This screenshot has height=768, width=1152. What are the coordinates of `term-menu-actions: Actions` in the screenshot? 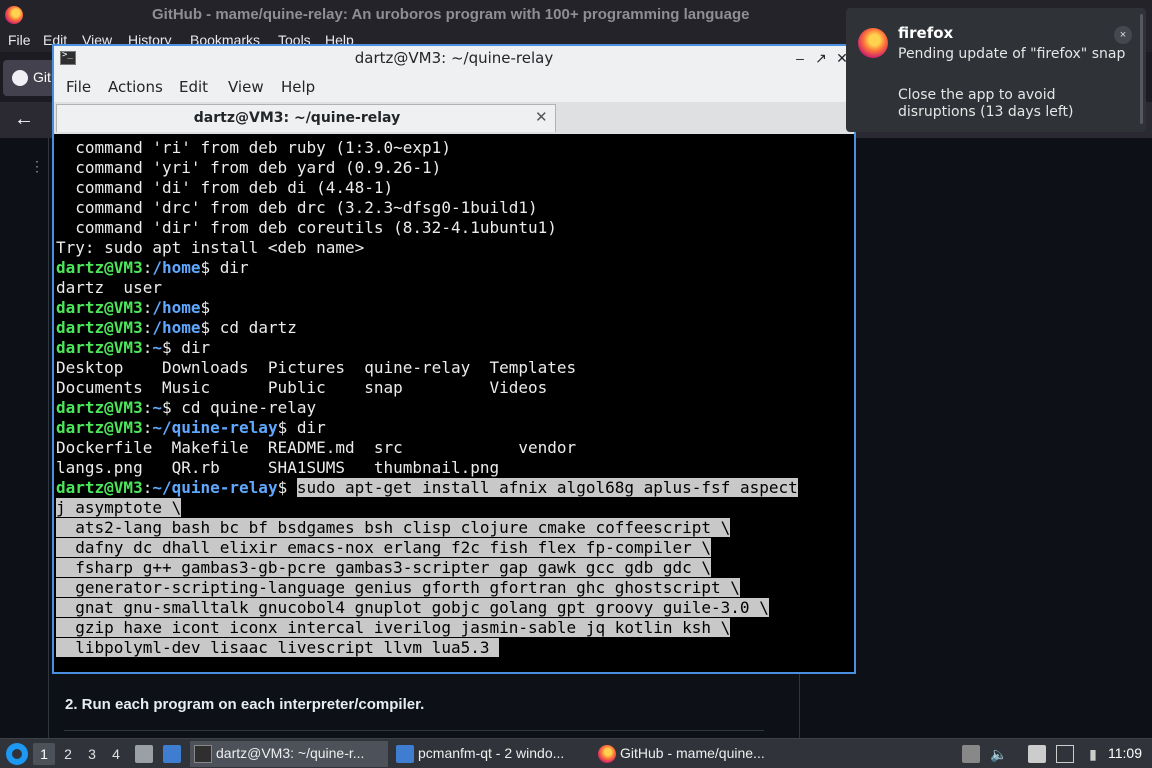 It's located at (135, 87).